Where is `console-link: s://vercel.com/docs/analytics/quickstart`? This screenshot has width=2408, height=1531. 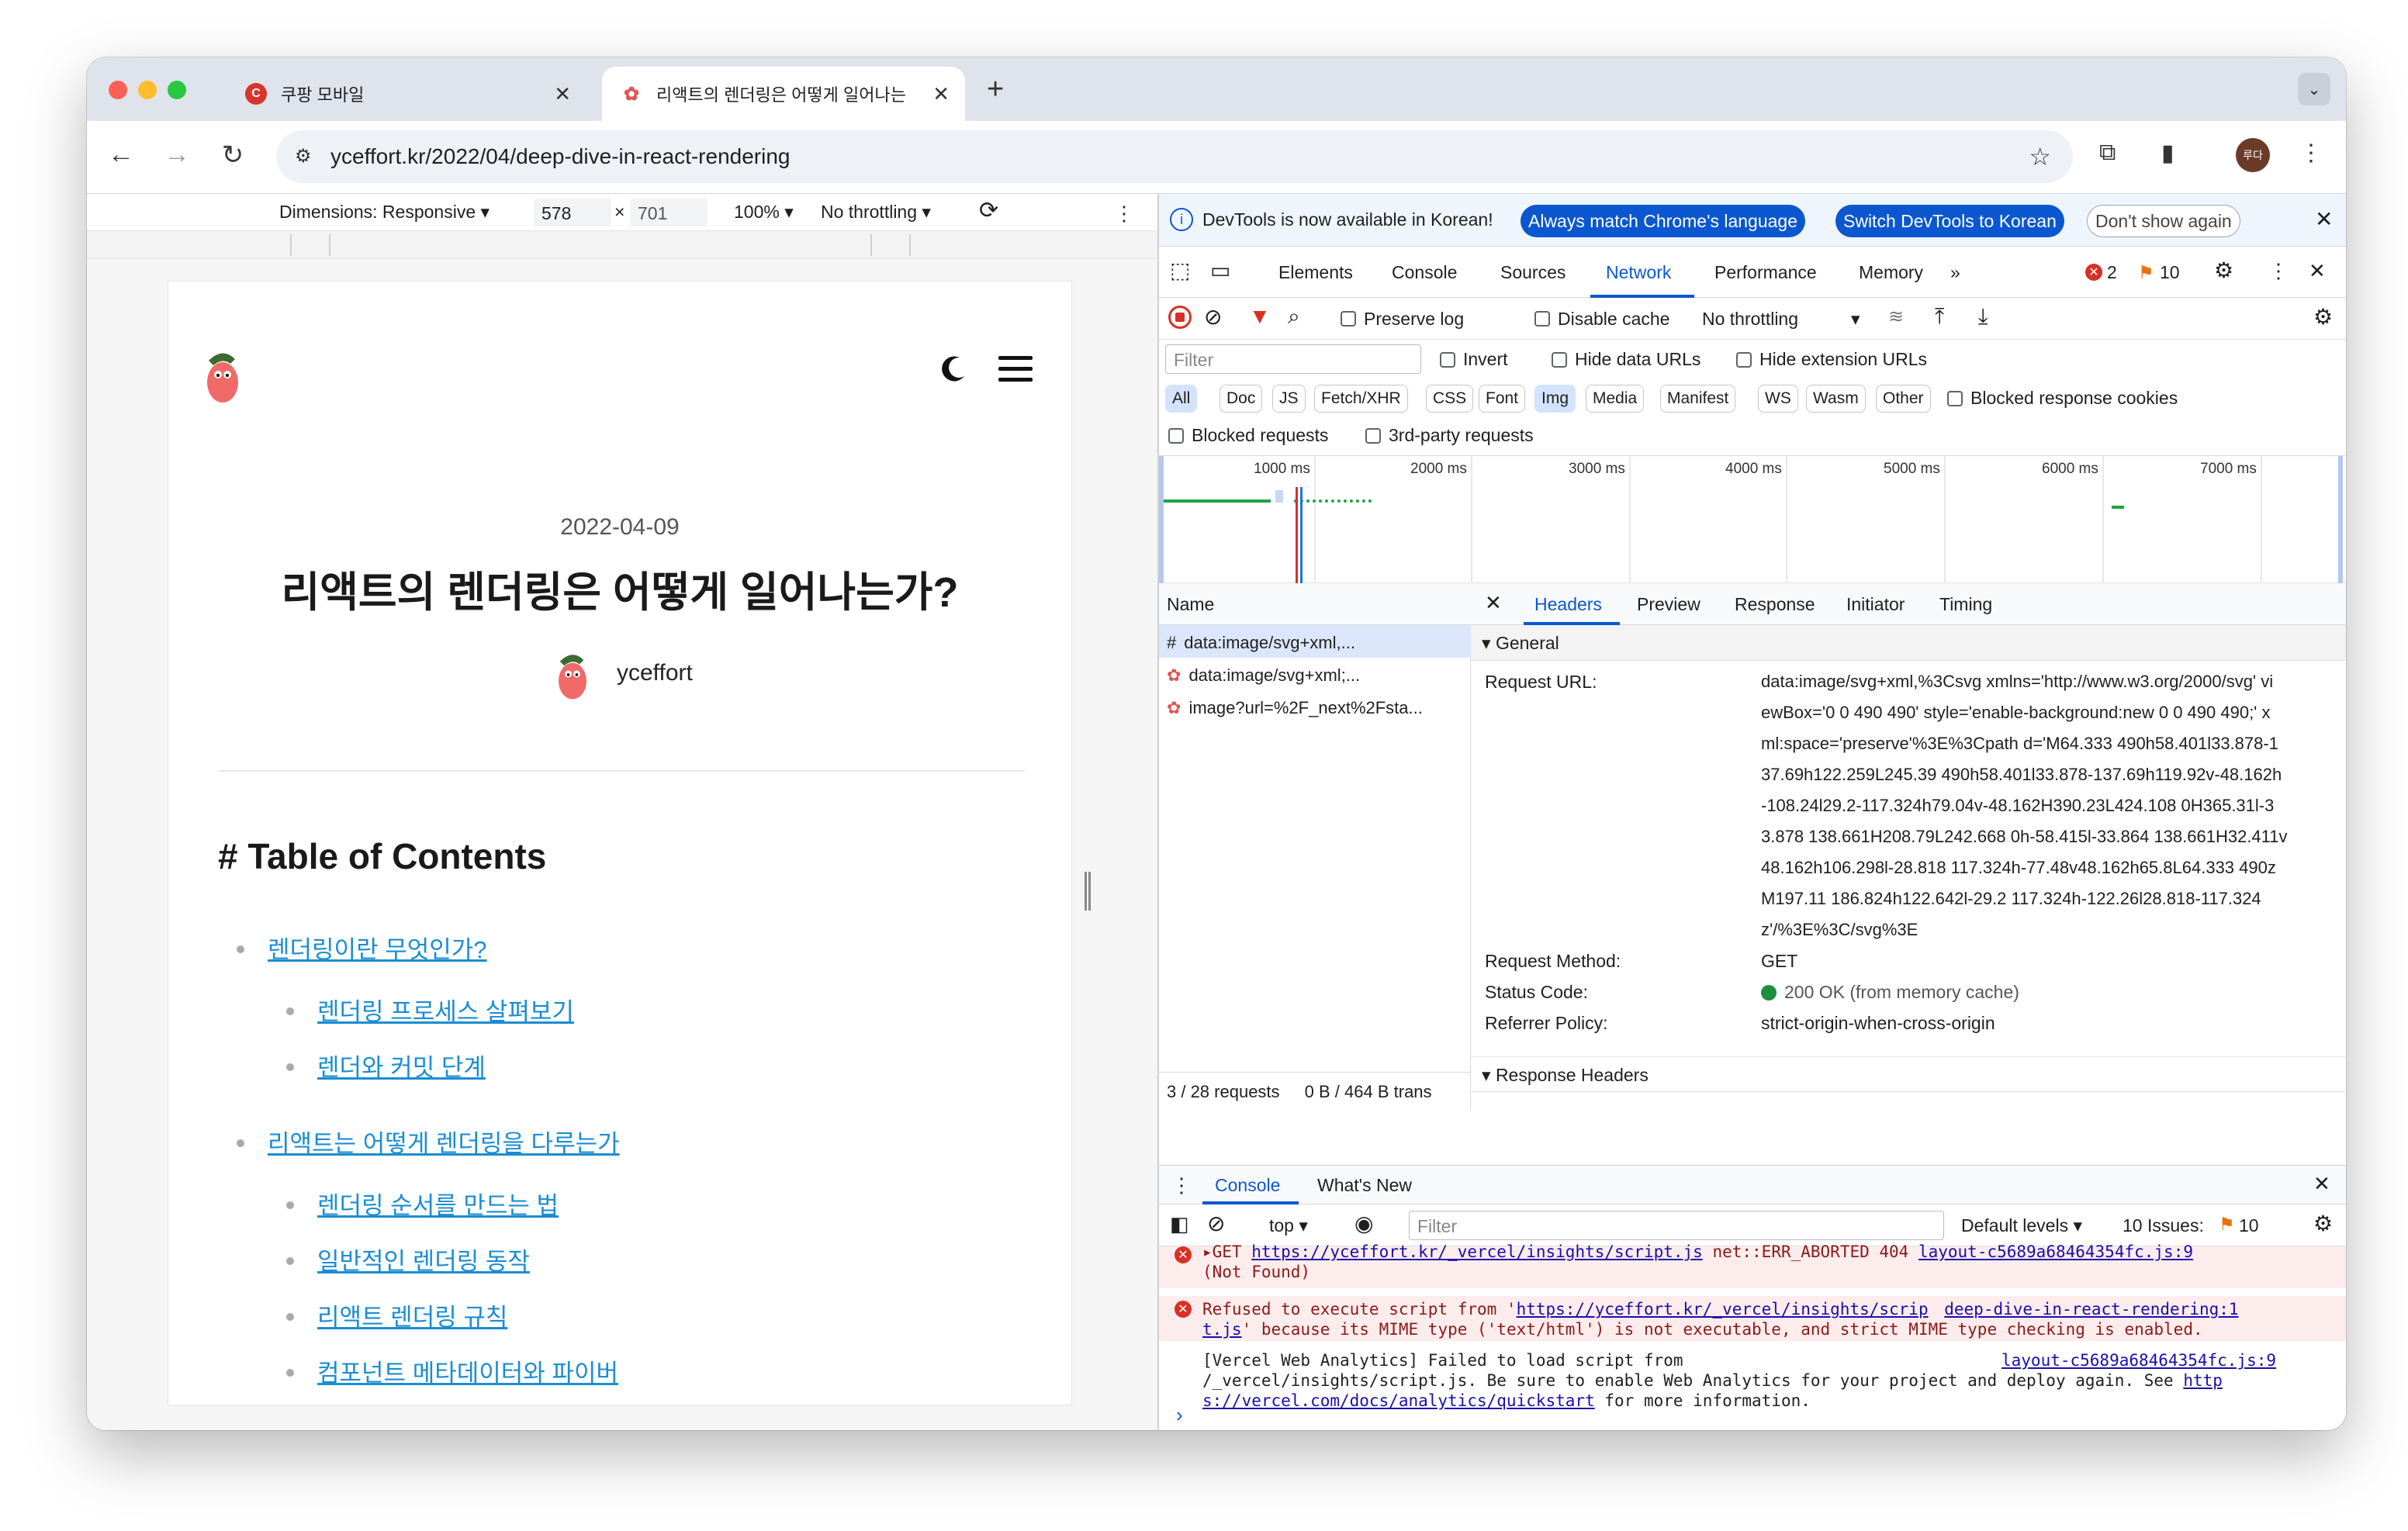 console-link: s://vercel.com/docs/analytics/quickstart is located at coordinates (1398, 1400).